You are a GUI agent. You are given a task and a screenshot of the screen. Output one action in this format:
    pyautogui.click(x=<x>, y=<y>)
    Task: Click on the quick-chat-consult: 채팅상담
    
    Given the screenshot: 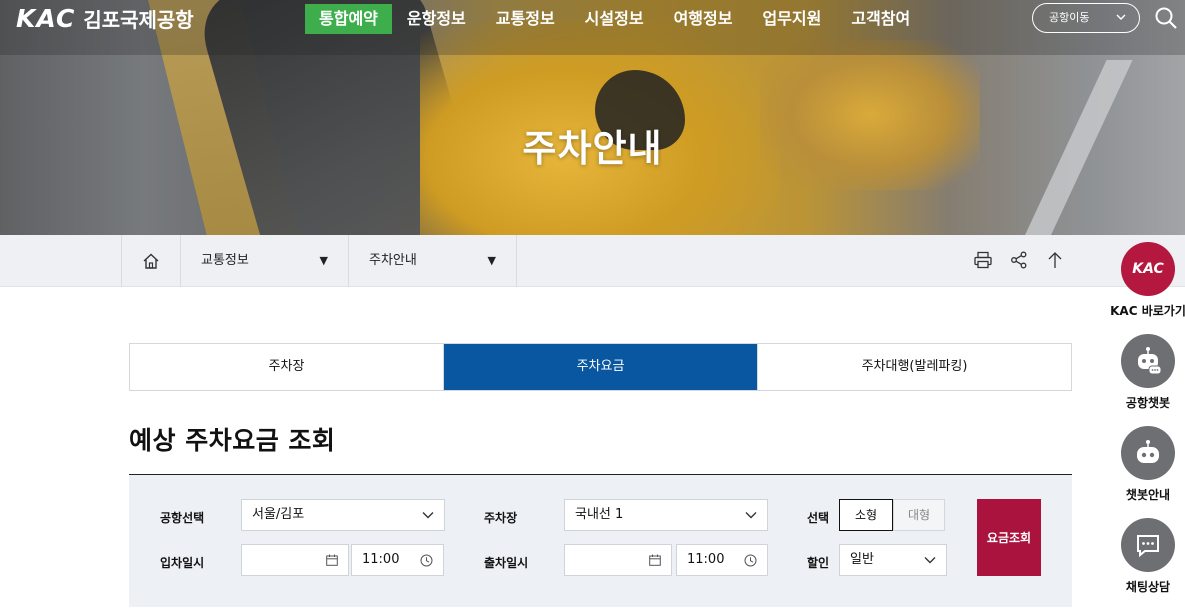 What is the action you would take?
    pyautogui.click(x=1146, y=556)
    